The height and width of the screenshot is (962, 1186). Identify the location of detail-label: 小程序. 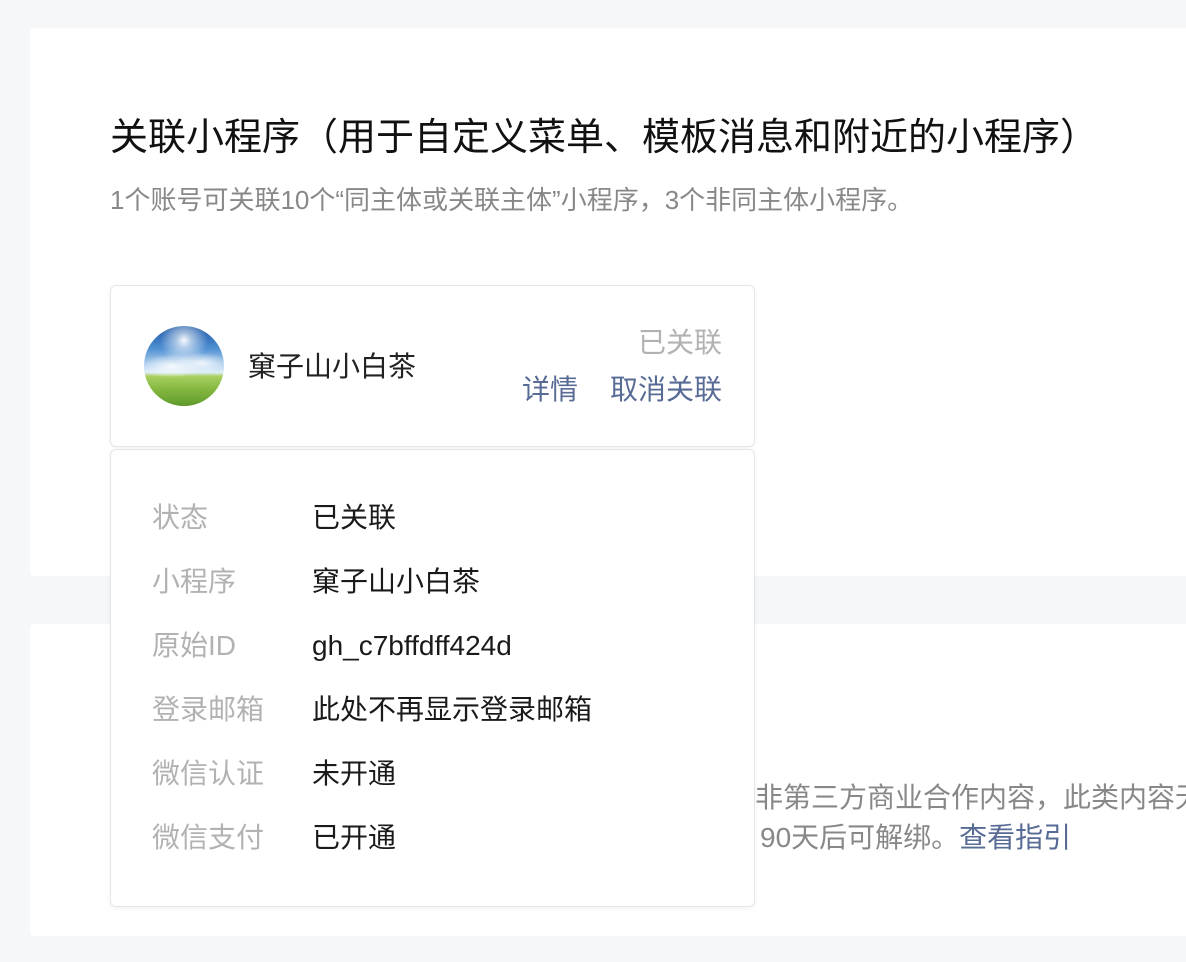
(194, 581).